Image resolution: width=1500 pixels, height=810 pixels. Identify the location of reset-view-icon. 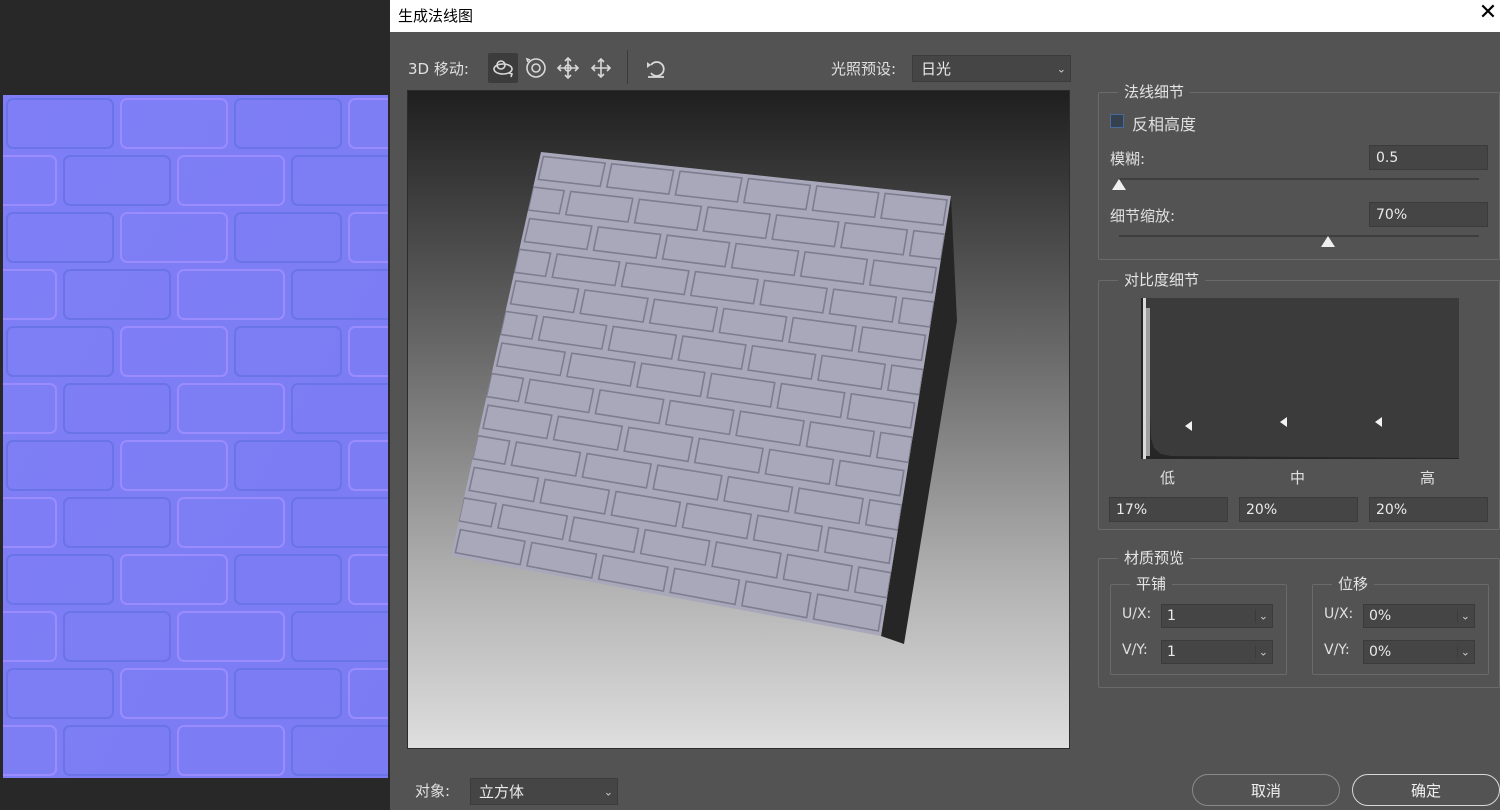
(656, 69).